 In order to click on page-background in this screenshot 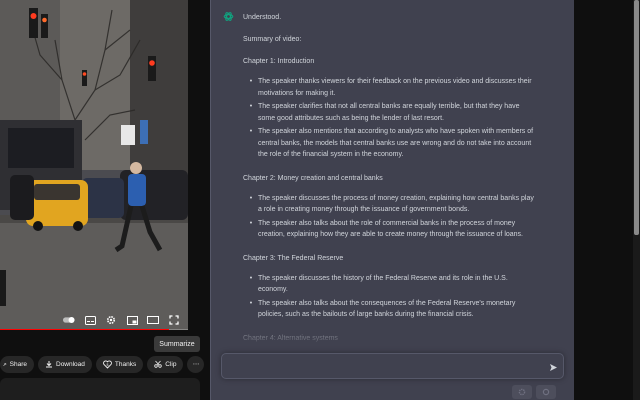, I will do `click(607, 200)`.